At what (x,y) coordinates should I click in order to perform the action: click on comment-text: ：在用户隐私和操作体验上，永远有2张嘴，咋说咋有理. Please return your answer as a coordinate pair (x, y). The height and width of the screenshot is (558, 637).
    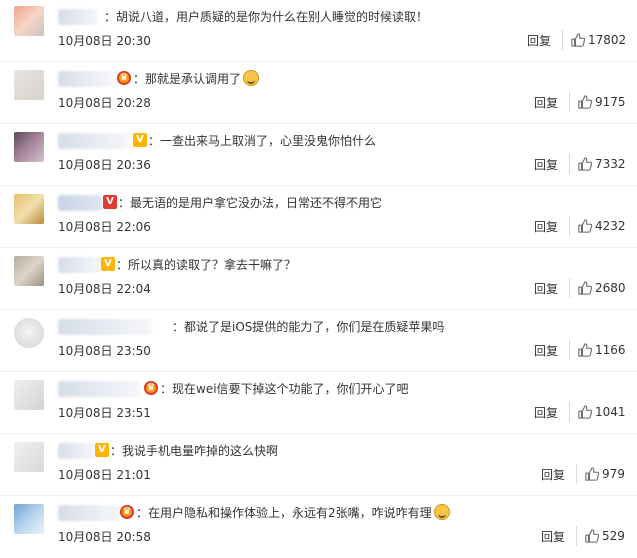
    Looking at the image, I should click on (293, 512).